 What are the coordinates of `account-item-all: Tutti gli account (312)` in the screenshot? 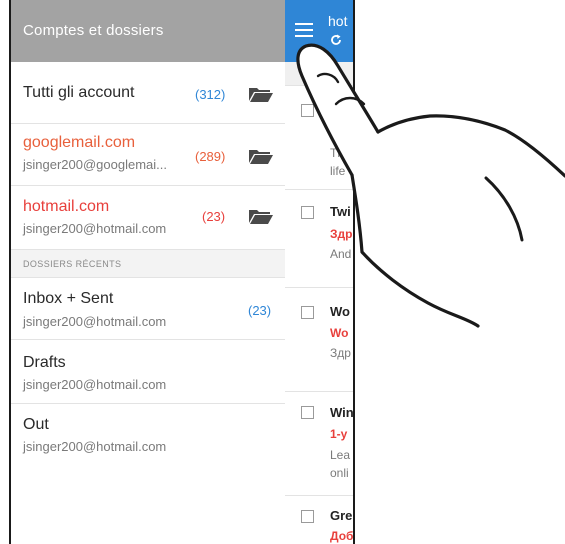 It's located at (148, 93).